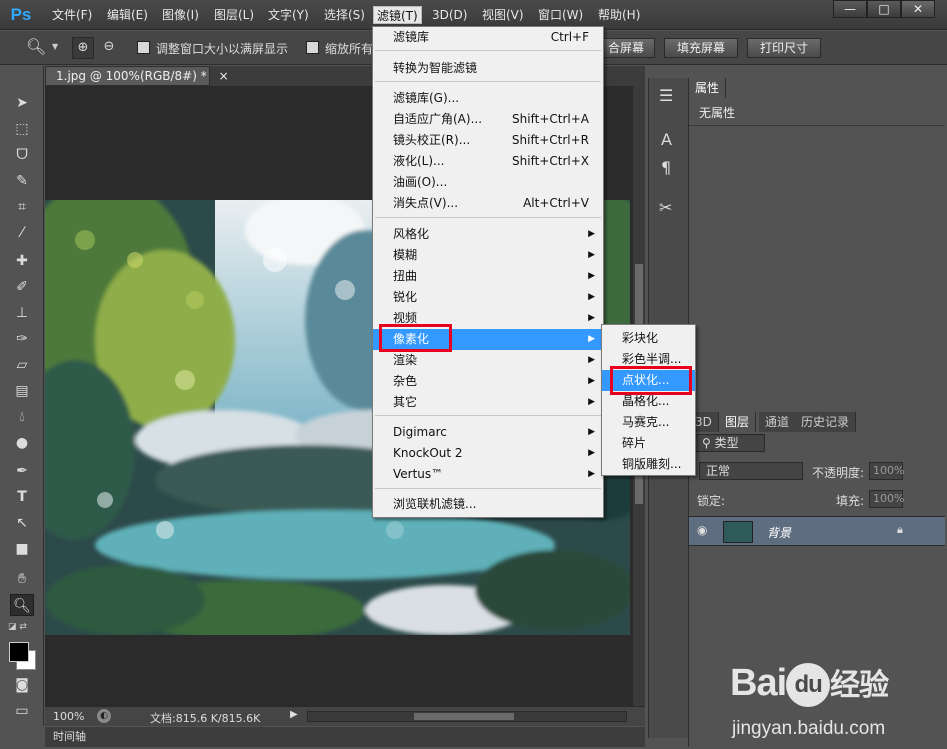 The height and width of the screenshot is (749, 947). I want to click on menu-item-liquify: 液化(L)... Shift+Ctrl+X, so click(488, 161).